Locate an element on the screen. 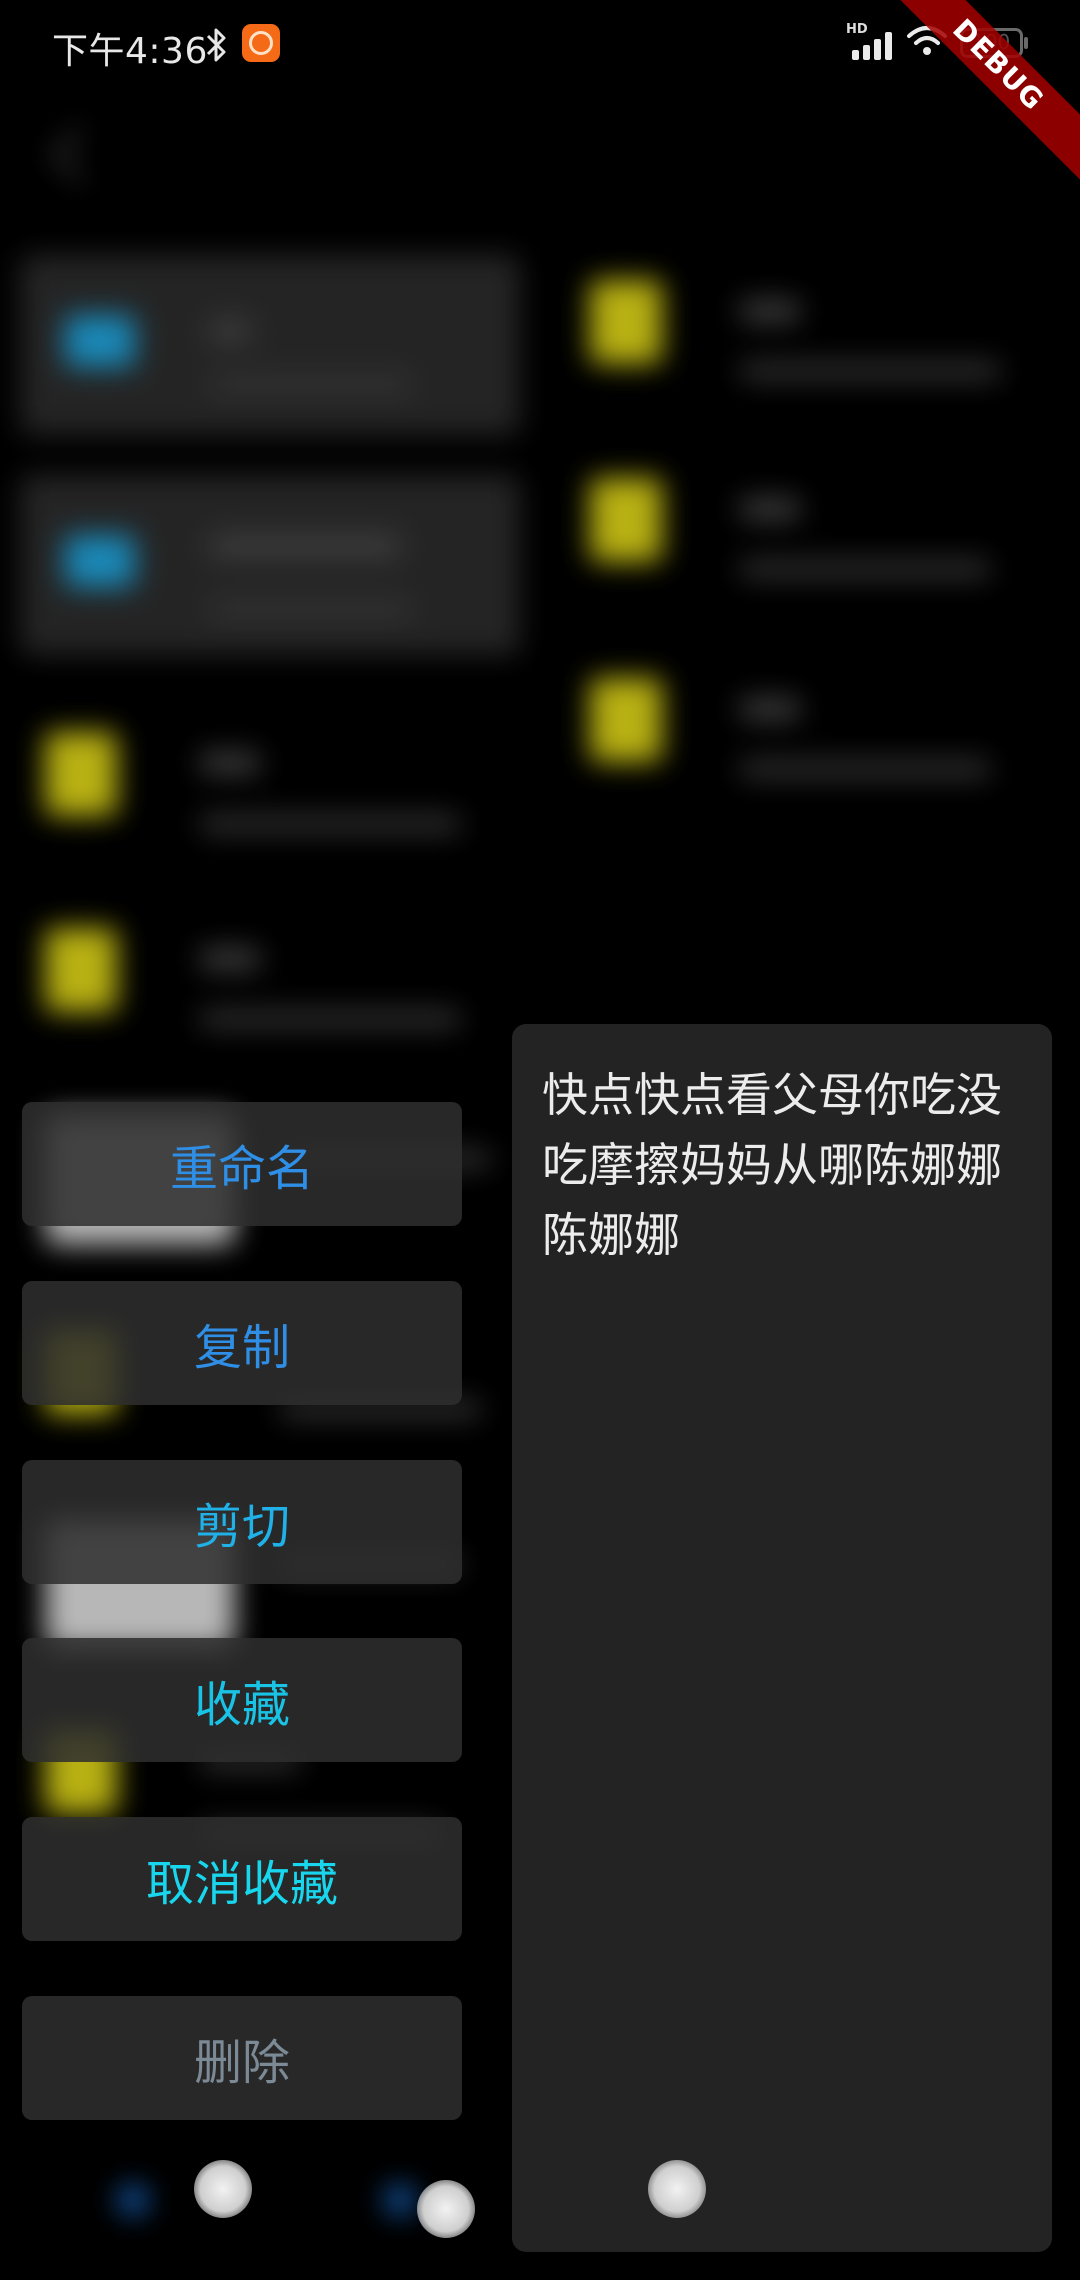 The image size is (1080, 2280). cut-button: 剪切 is located at coordinates (242, 1522).